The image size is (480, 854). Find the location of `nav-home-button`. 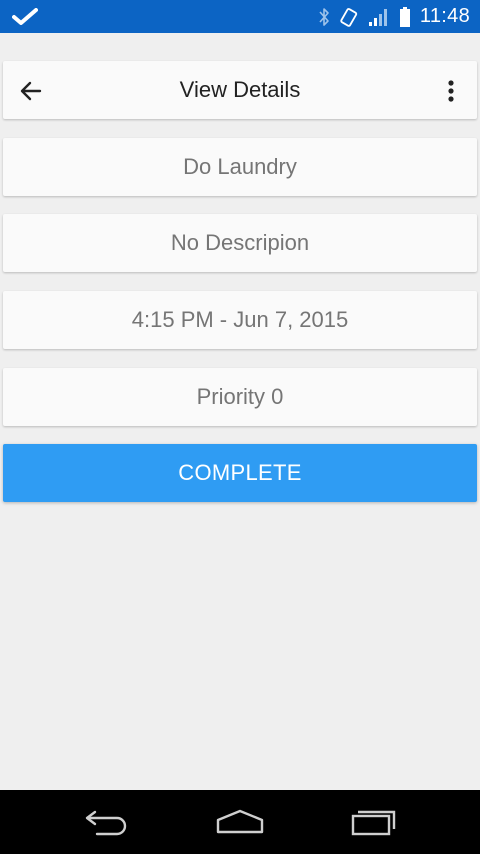

nav-home-button is located at coordinates (240, 822).